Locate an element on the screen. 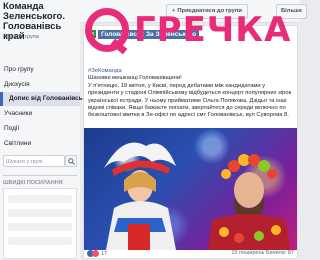  closed-group-label: Закрита група is located at coordinates (21, 37).